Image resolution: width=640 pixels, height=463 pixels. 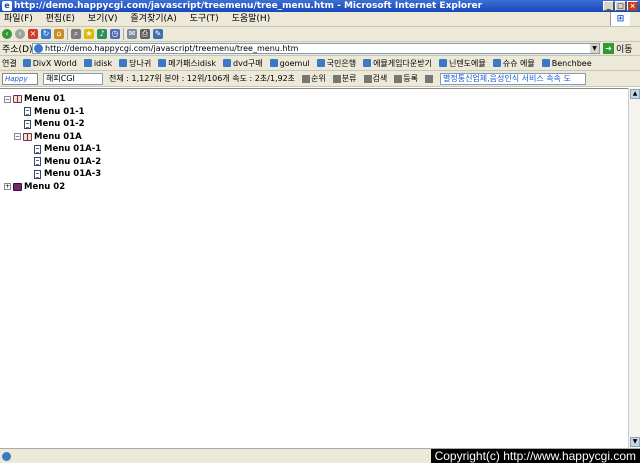 I want to click on mail-button, so click(x=429, y=78).